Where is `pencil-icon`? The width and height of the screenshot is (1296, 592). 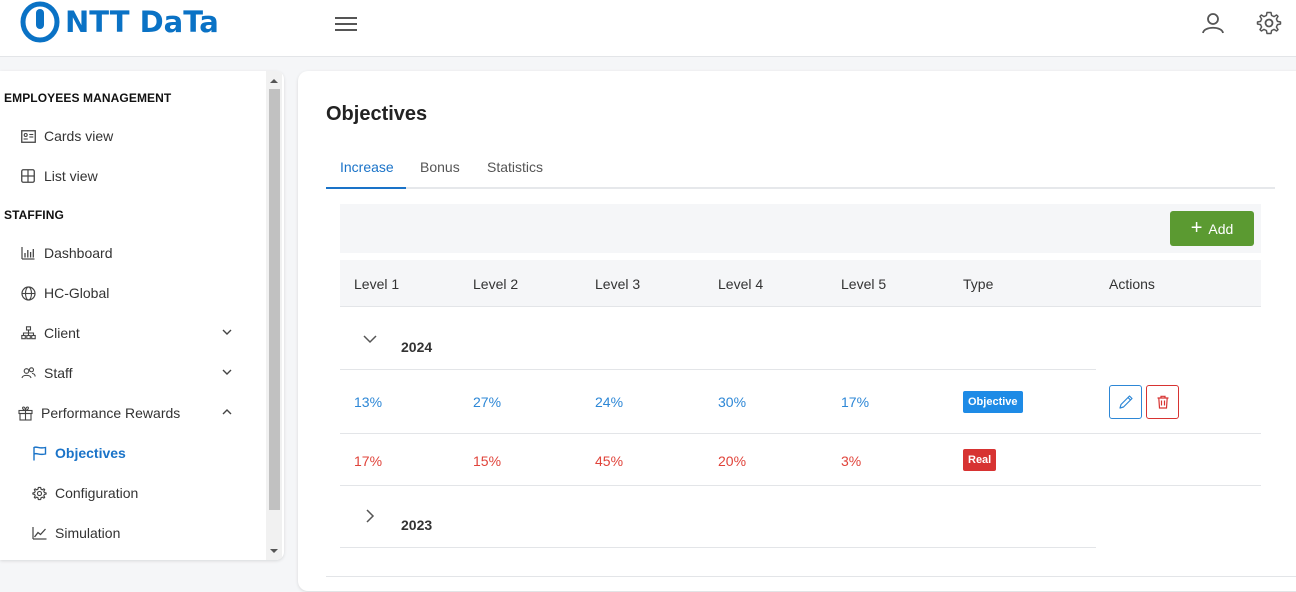
pencil-icon is located at coordinates (1125, 402).